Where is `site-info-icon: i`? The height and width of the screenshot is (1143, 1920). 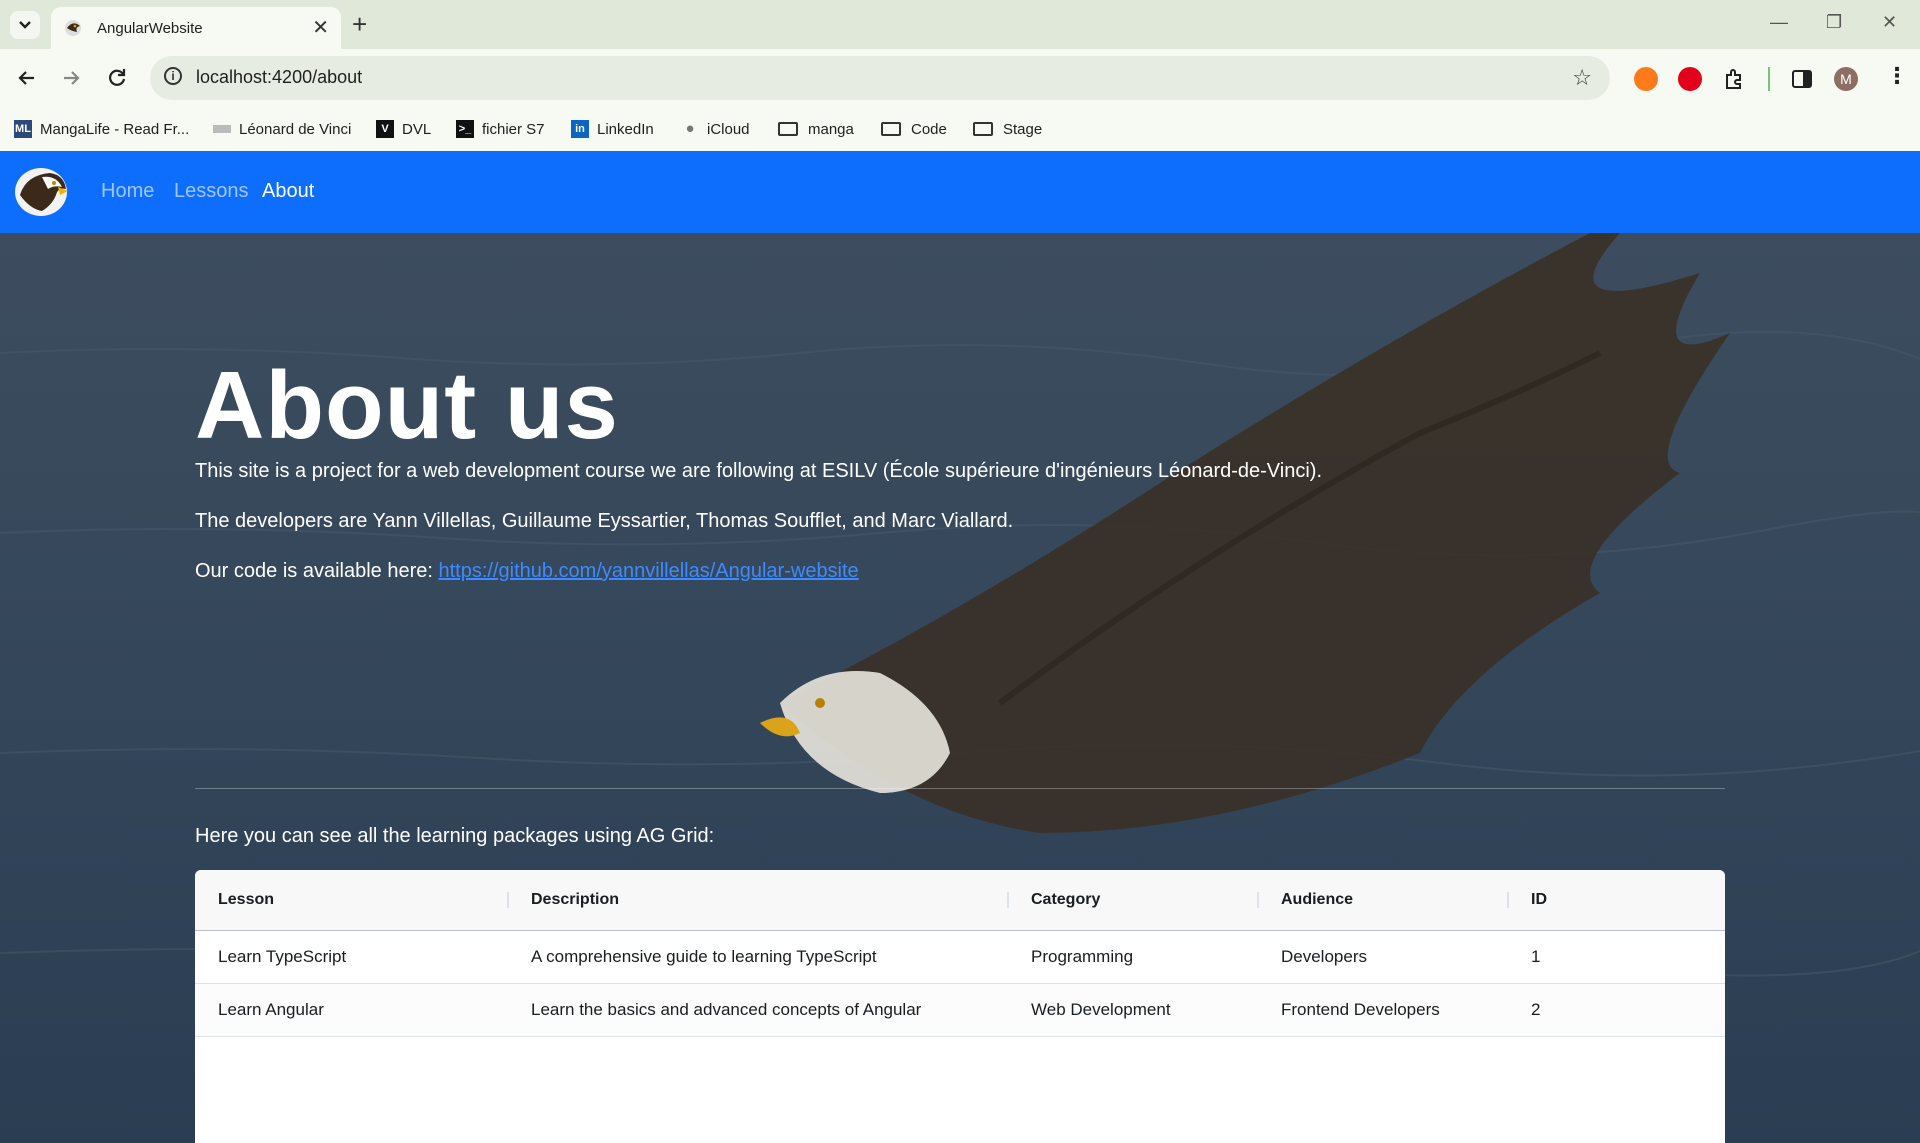
site-info-icon: i is located at coordinates (173, 76).